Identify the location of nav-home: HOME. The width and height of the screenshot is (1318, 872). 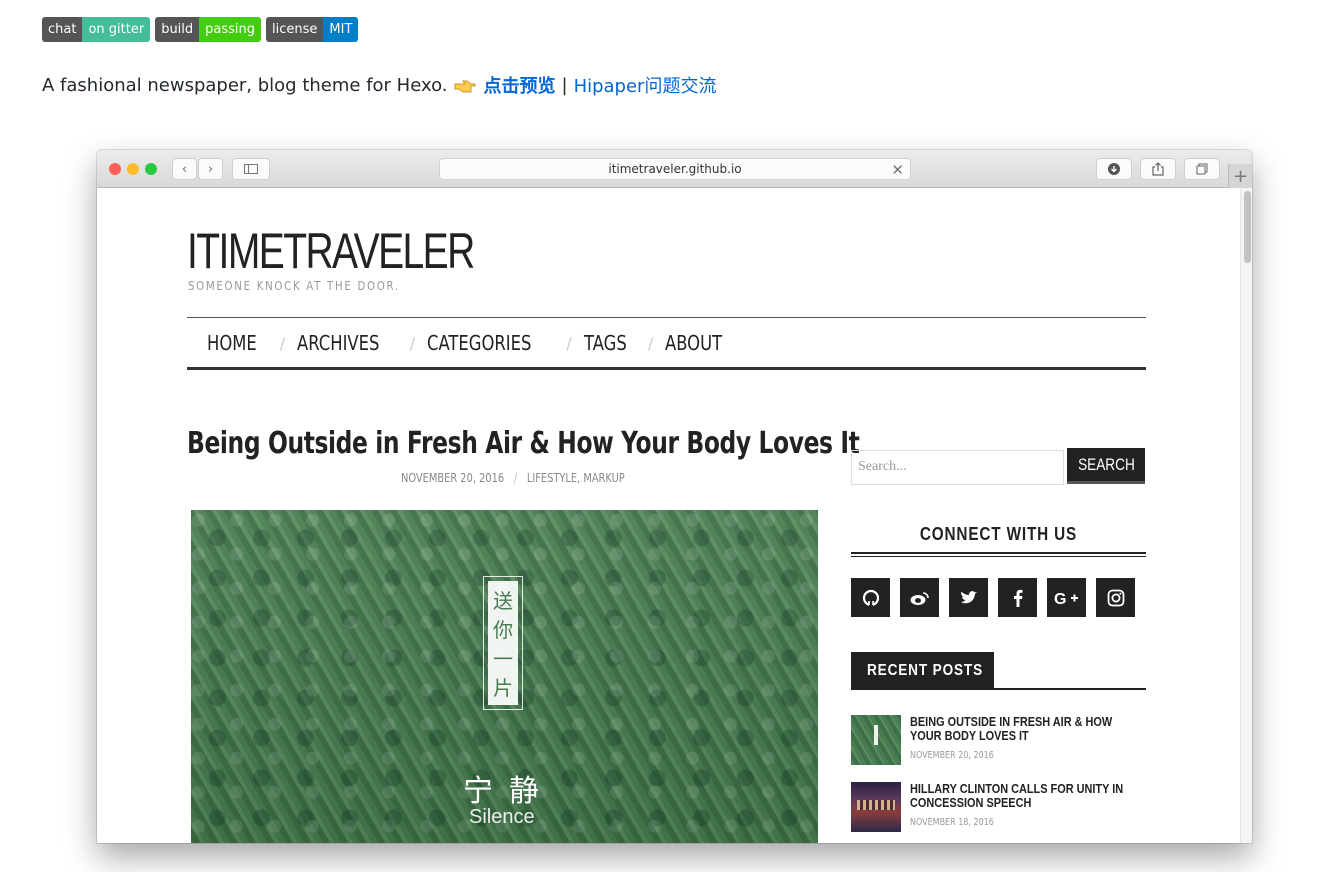
(232, 343).